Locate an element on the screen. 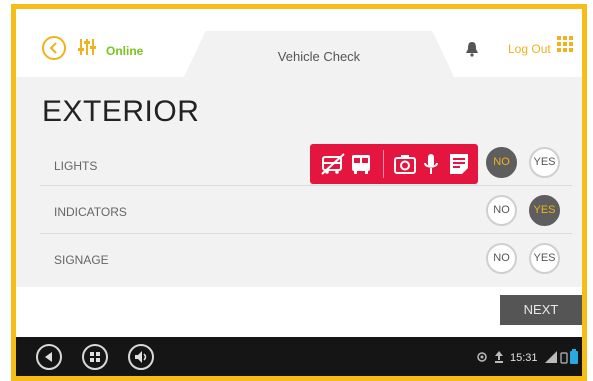 The image size is (593, 381). clock: 15:31 is located at coordinates (524, 358).